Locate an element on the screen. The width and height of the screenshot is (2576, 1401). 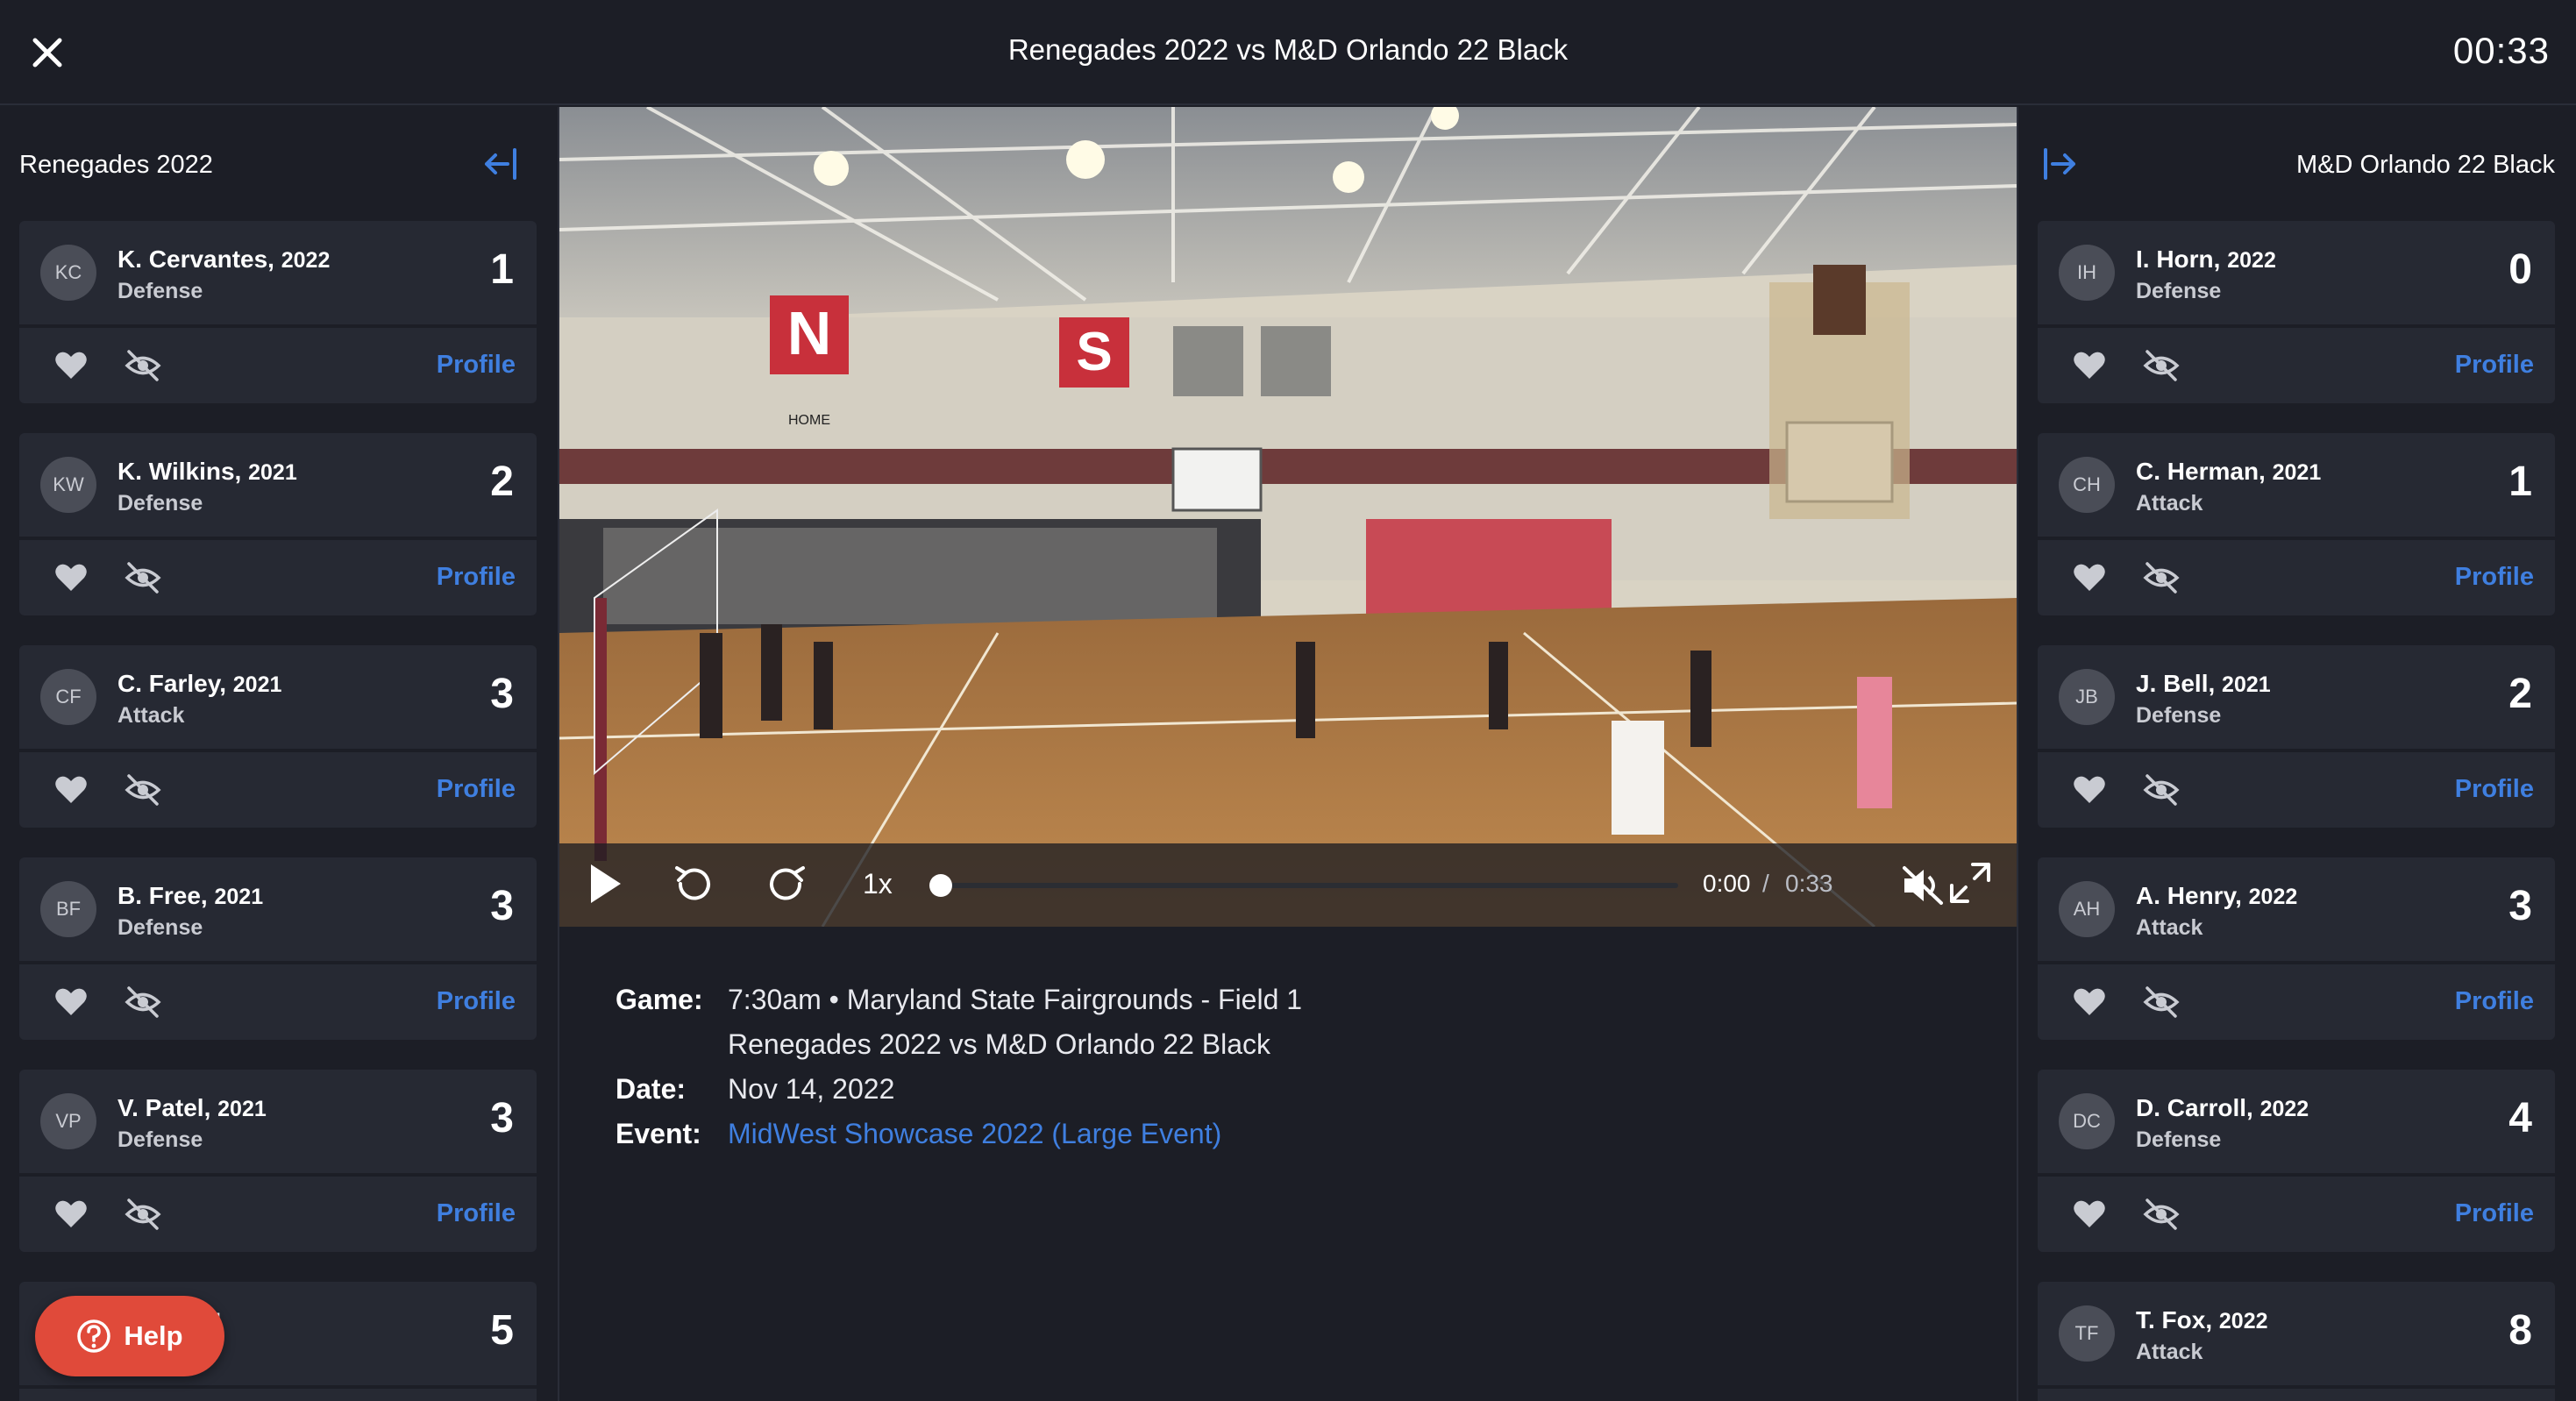
grad-year: 2021 is located at coordinates (242, 1109).